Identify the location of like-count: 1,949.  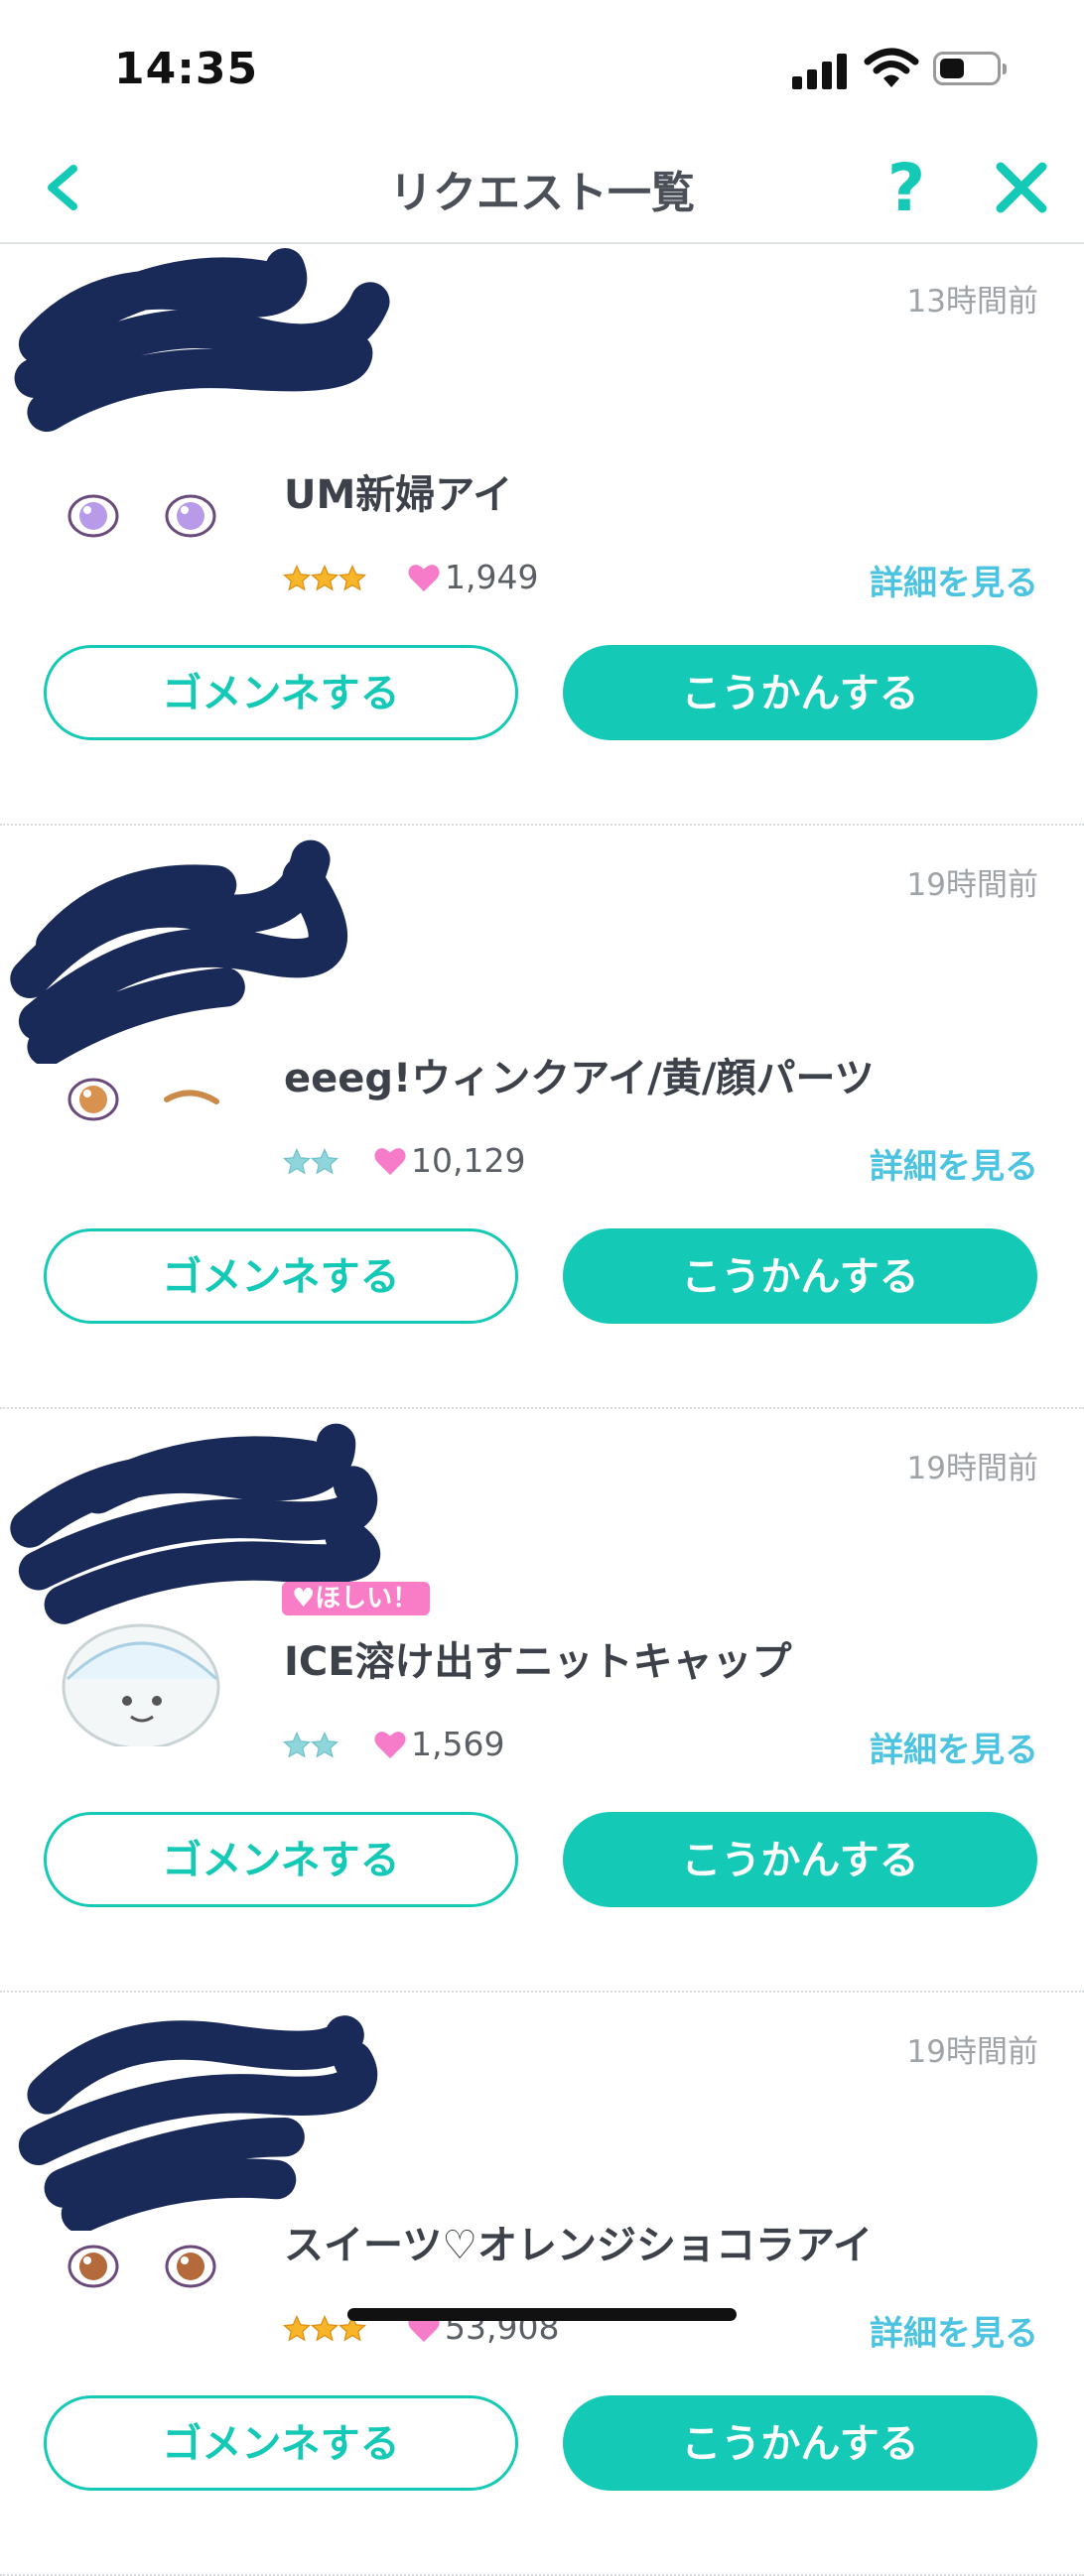
(472, 577).